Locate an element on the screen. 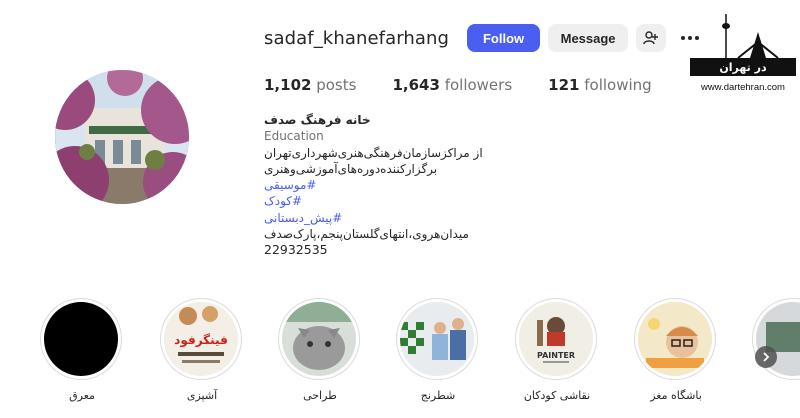  profile-avatar is located at coordinates (122, 137).